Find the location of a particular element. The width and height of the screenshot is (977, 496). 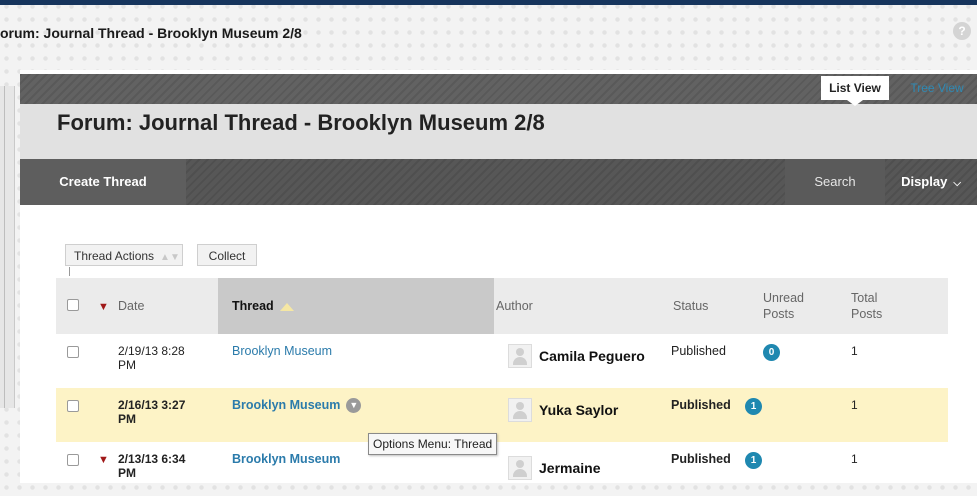

divider is located at coordinates (69, 271).